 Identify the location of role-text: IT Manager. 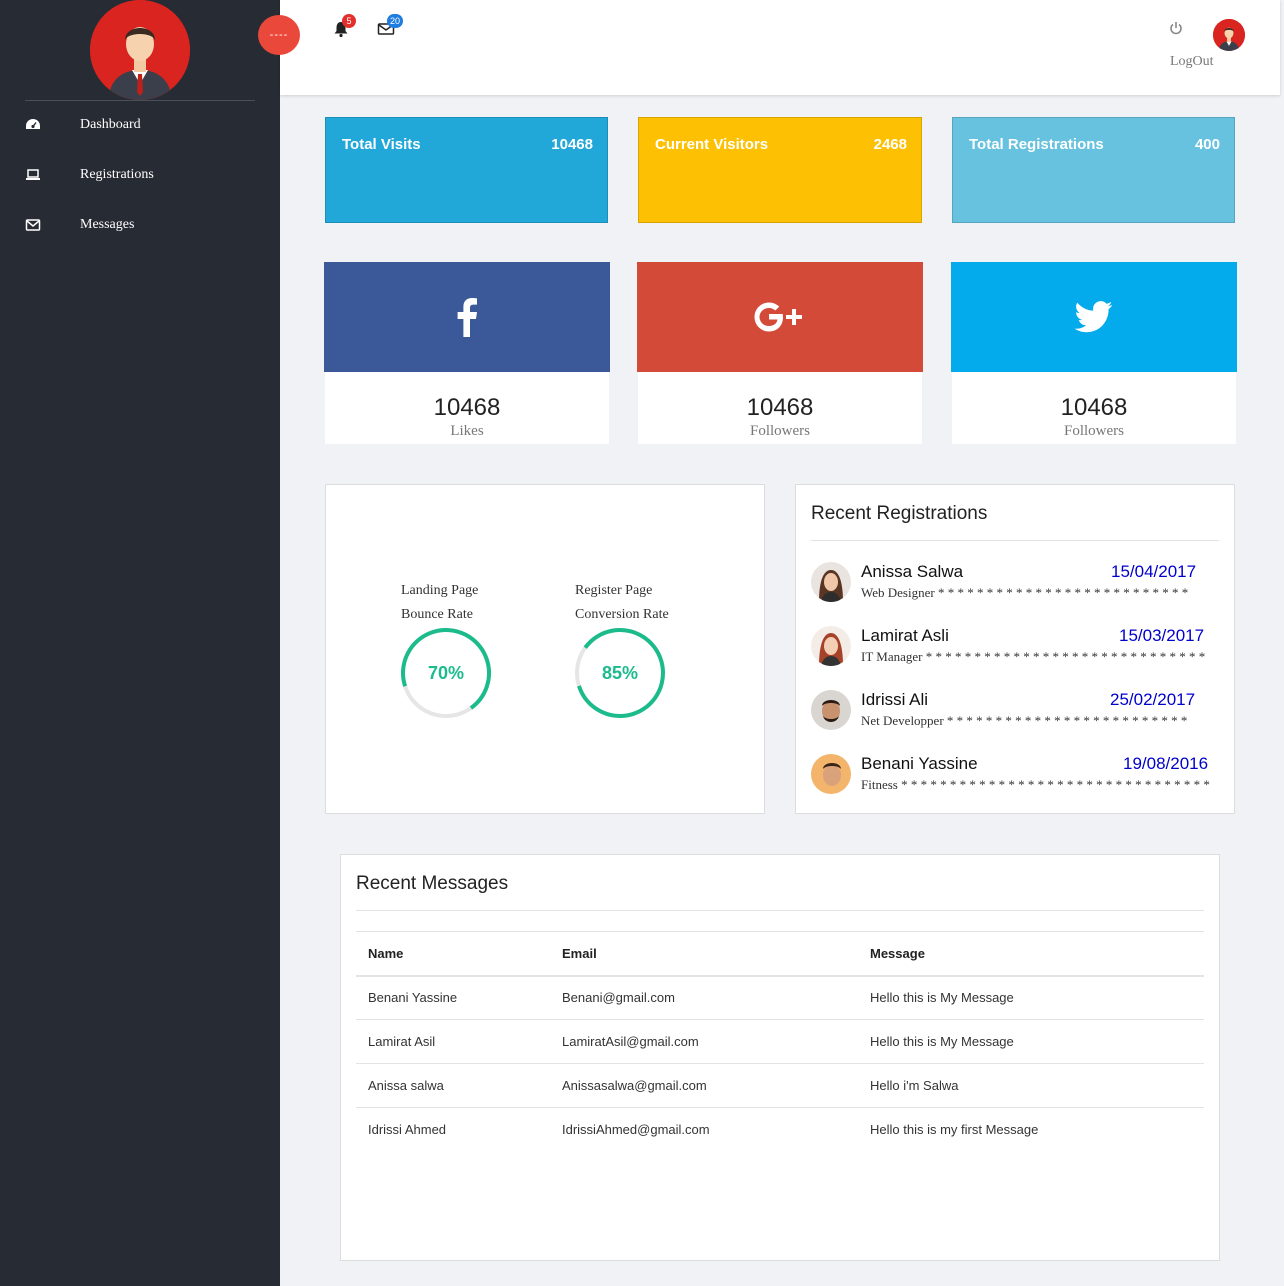
(892, 656).